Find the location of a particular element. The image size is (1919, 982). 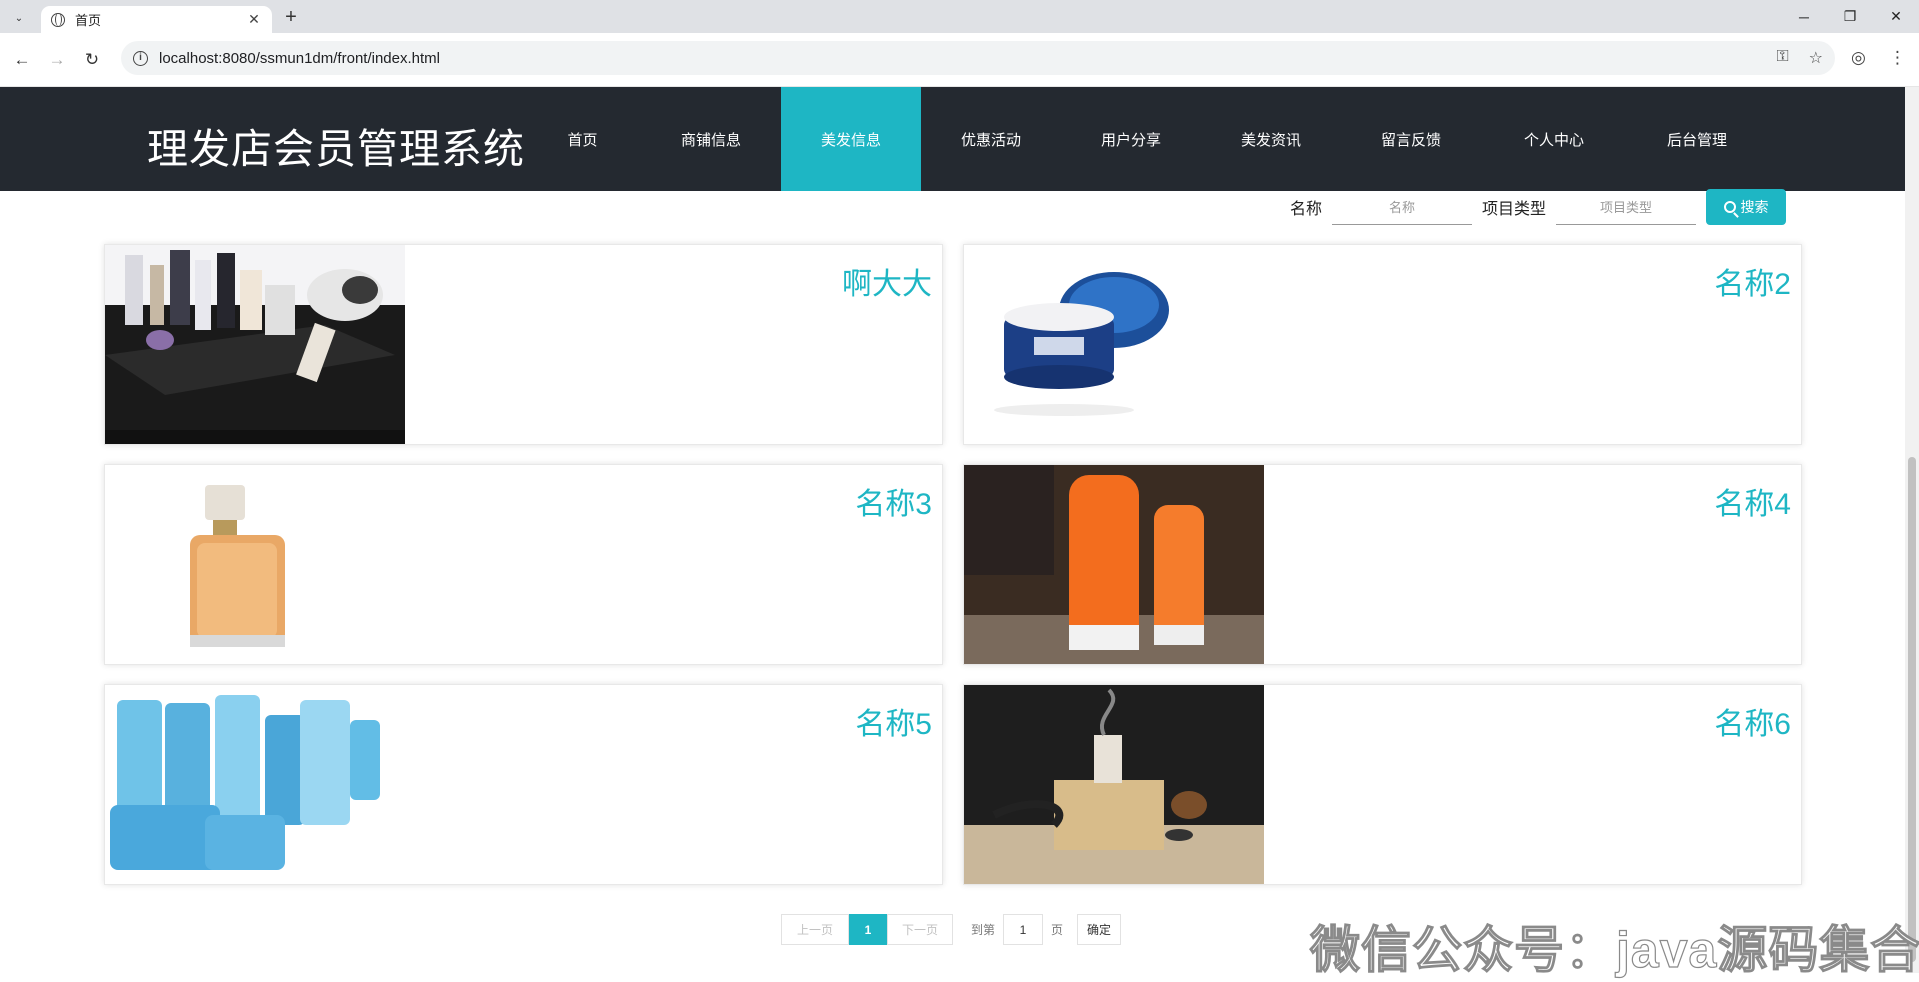

type-search-input: 项目类型 is located at coordinates (1626, 207).